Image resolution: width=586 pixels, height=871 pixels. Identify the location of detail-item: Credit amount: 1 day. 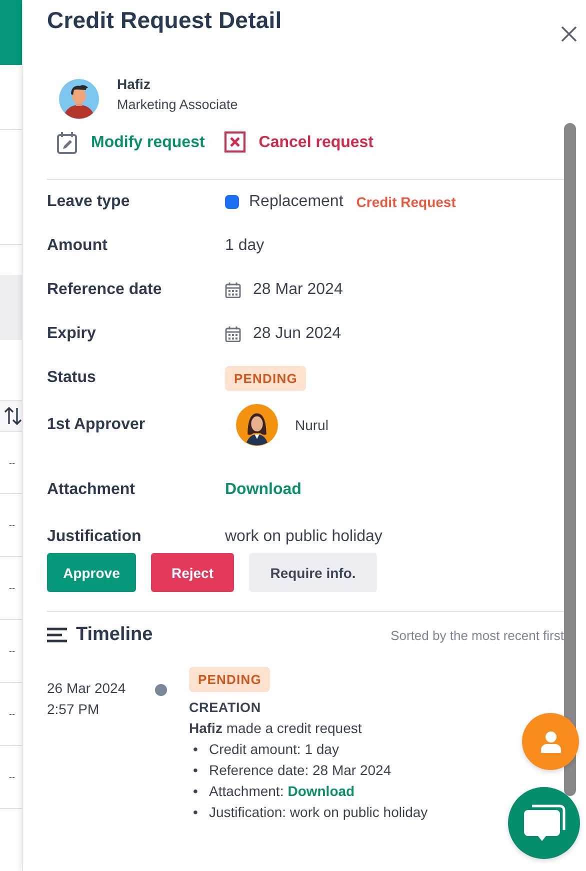
(274, 749).